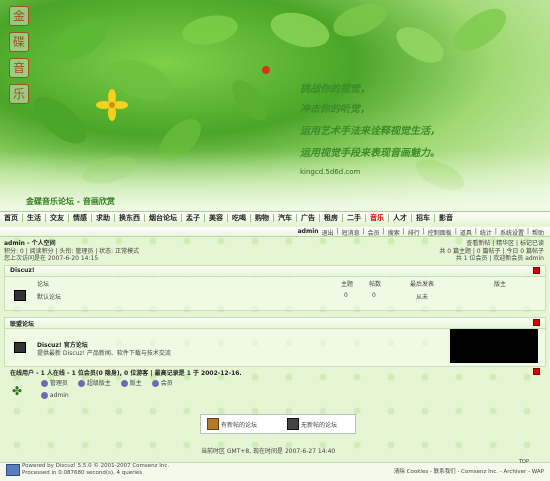  I want to click on mod-icon, so click(124, 383).